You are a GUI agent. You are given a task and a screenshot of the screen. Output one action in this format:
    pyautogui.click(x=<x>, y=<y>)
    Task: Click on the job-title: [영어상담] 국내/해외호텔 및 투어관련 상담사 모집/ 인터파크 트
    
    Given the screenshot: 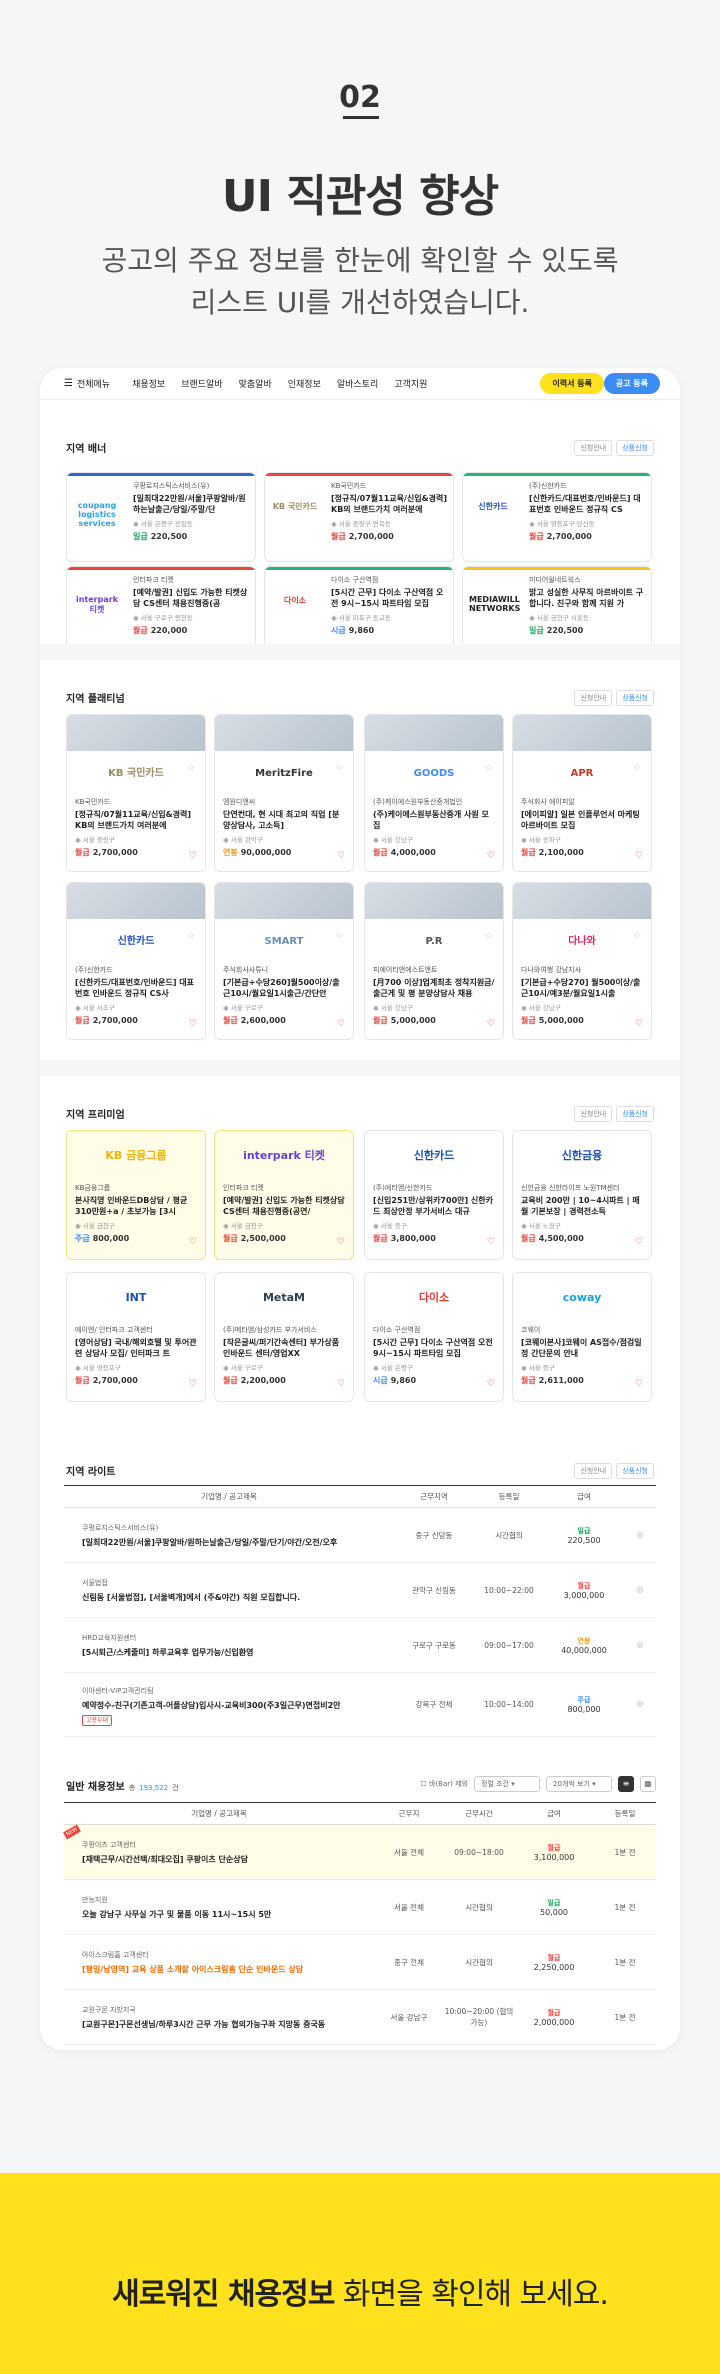 What is the action you would take?
    pyautogui.click(x=136, y=1348)
    